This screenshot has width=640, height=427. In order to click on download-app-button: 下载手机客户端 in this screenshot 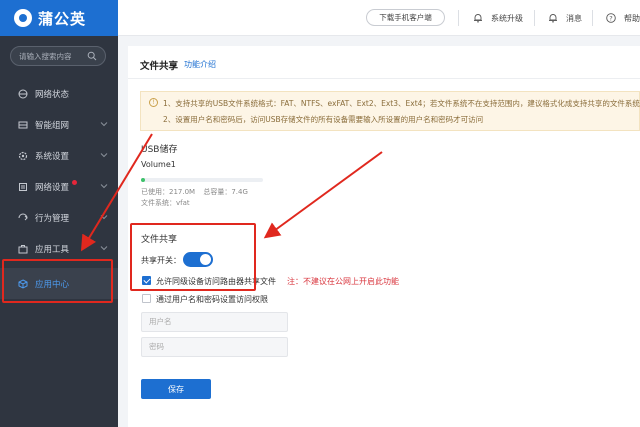, I will do `click(405, 17)`.